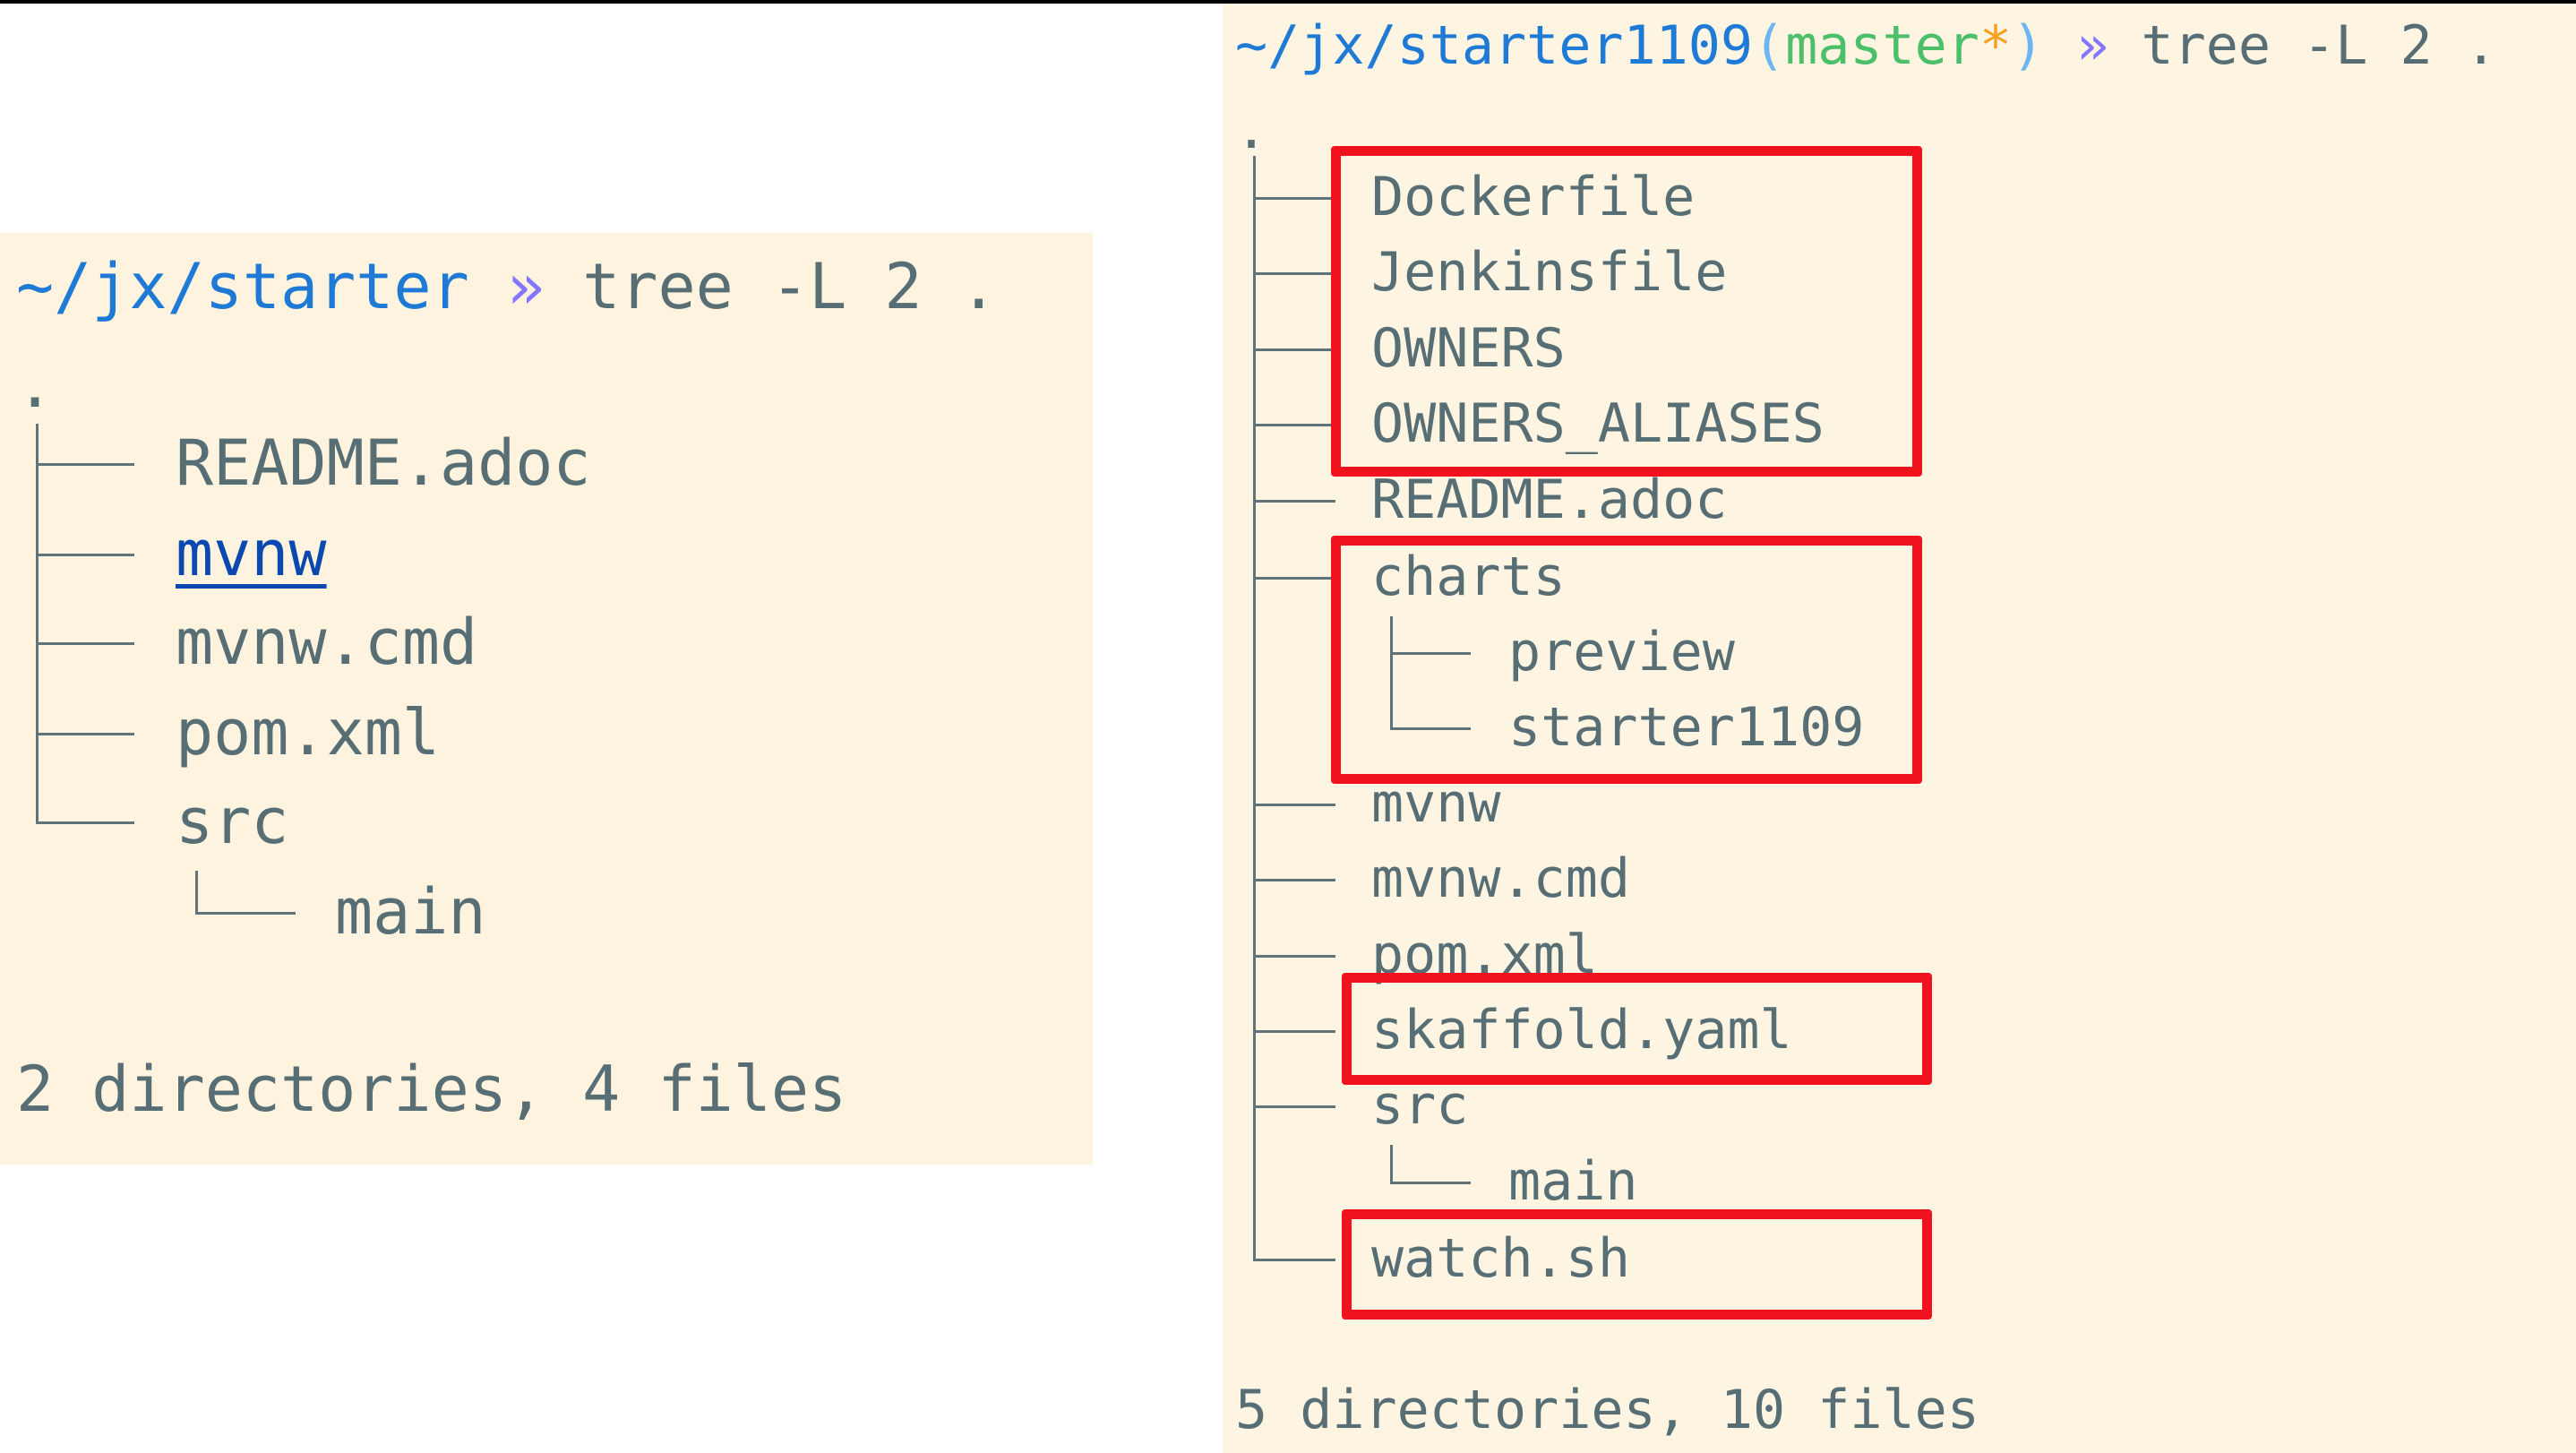 The height and width of the screenshot is (1453, 2576). Describe the element at coordinates (1769, 46) in the screenshot. I see `paren: (` at that location.